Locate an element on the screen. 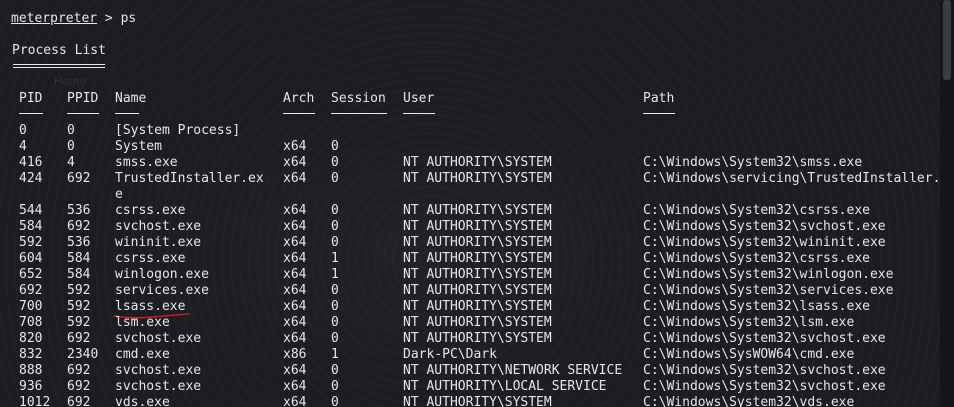  column-header-ppid: PPID is located at coordinates (83, 98).